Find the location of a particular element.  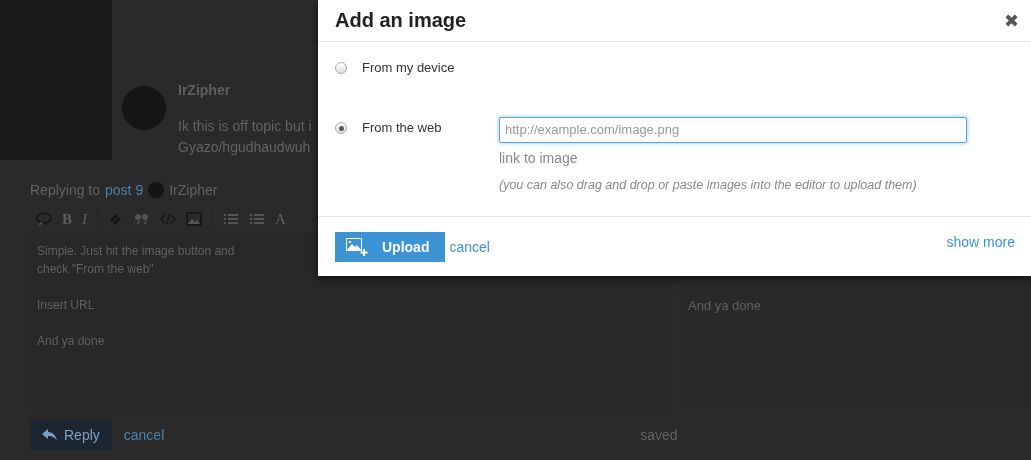

post-text: Gyazo/hgudhaudwuh is located at coordinates (245, 147).